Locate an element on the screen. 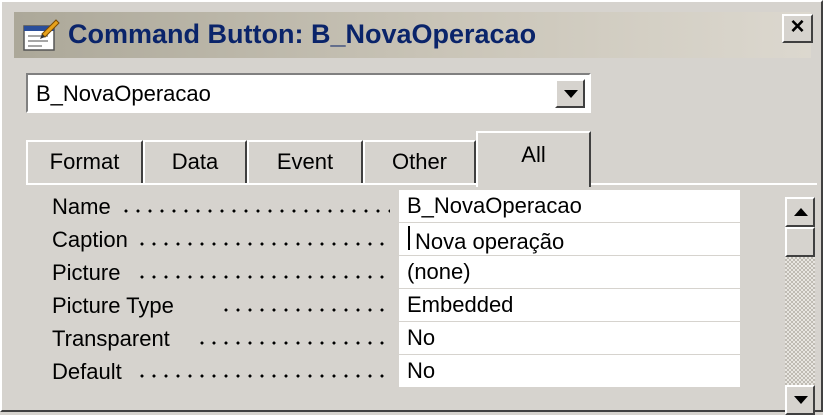 This screenshot has height=415, width=823. property-value-field: Embedded is located at coordinates (569, 305).